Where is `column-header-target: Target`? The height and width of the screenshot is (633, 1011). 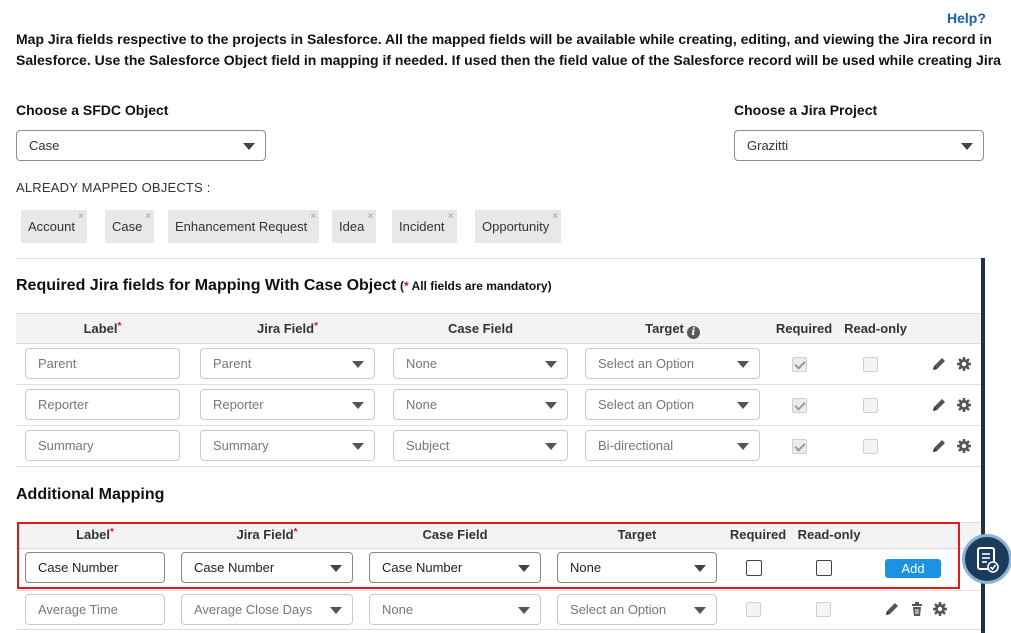 column-header-target: Target is located at coordinates (637, 534).